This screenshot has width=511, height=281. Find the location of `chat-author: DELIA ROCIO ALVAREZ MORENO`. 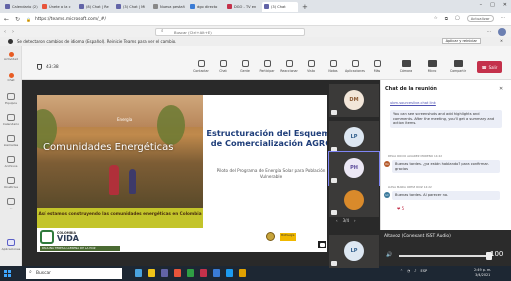

chat-author: DELIA ROCIO ALVAREZ MORENO is located at coordinates (411, 156).